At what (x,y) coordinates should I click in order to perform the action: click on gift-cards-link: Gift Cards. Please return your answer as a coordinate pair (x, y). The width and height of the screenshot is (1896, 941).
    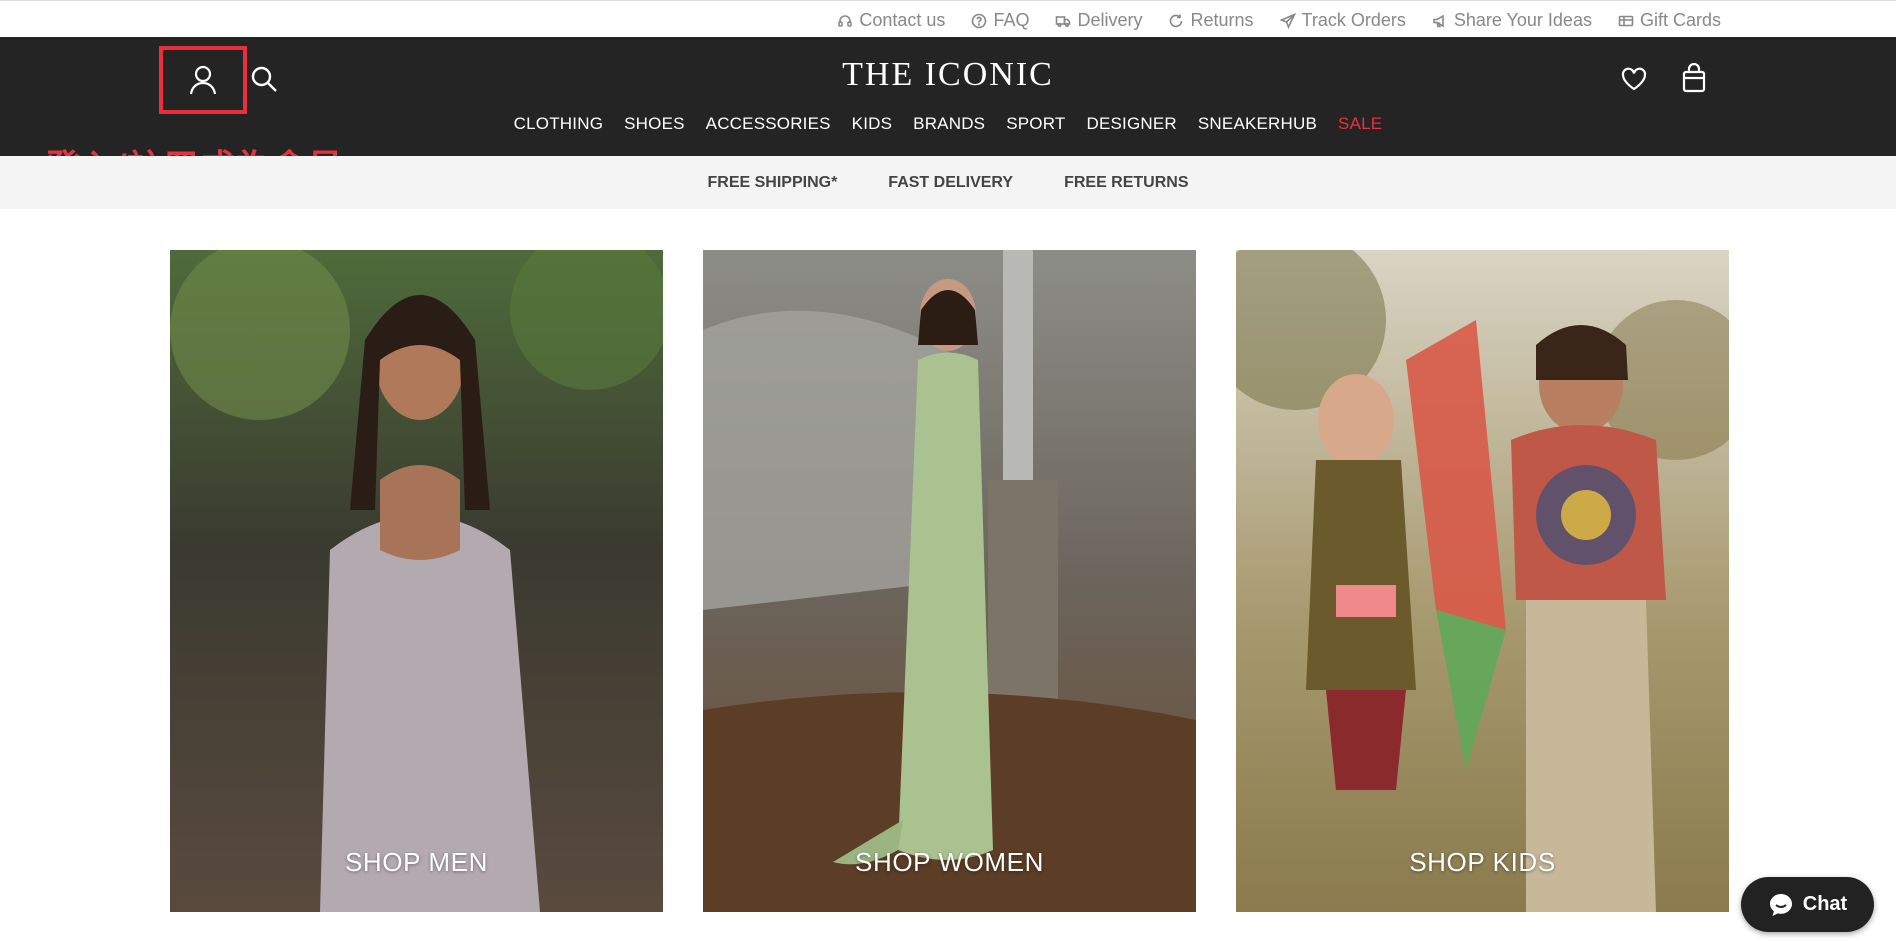
    Looking at the image, I should click on (1669, 20).